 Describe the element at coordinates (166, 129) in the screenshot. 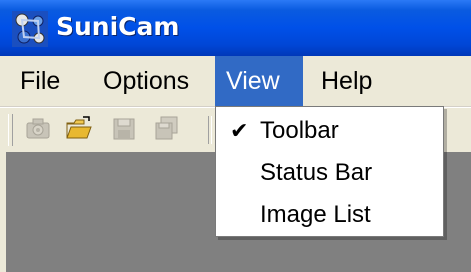

I see `save-all-icon` at that location.